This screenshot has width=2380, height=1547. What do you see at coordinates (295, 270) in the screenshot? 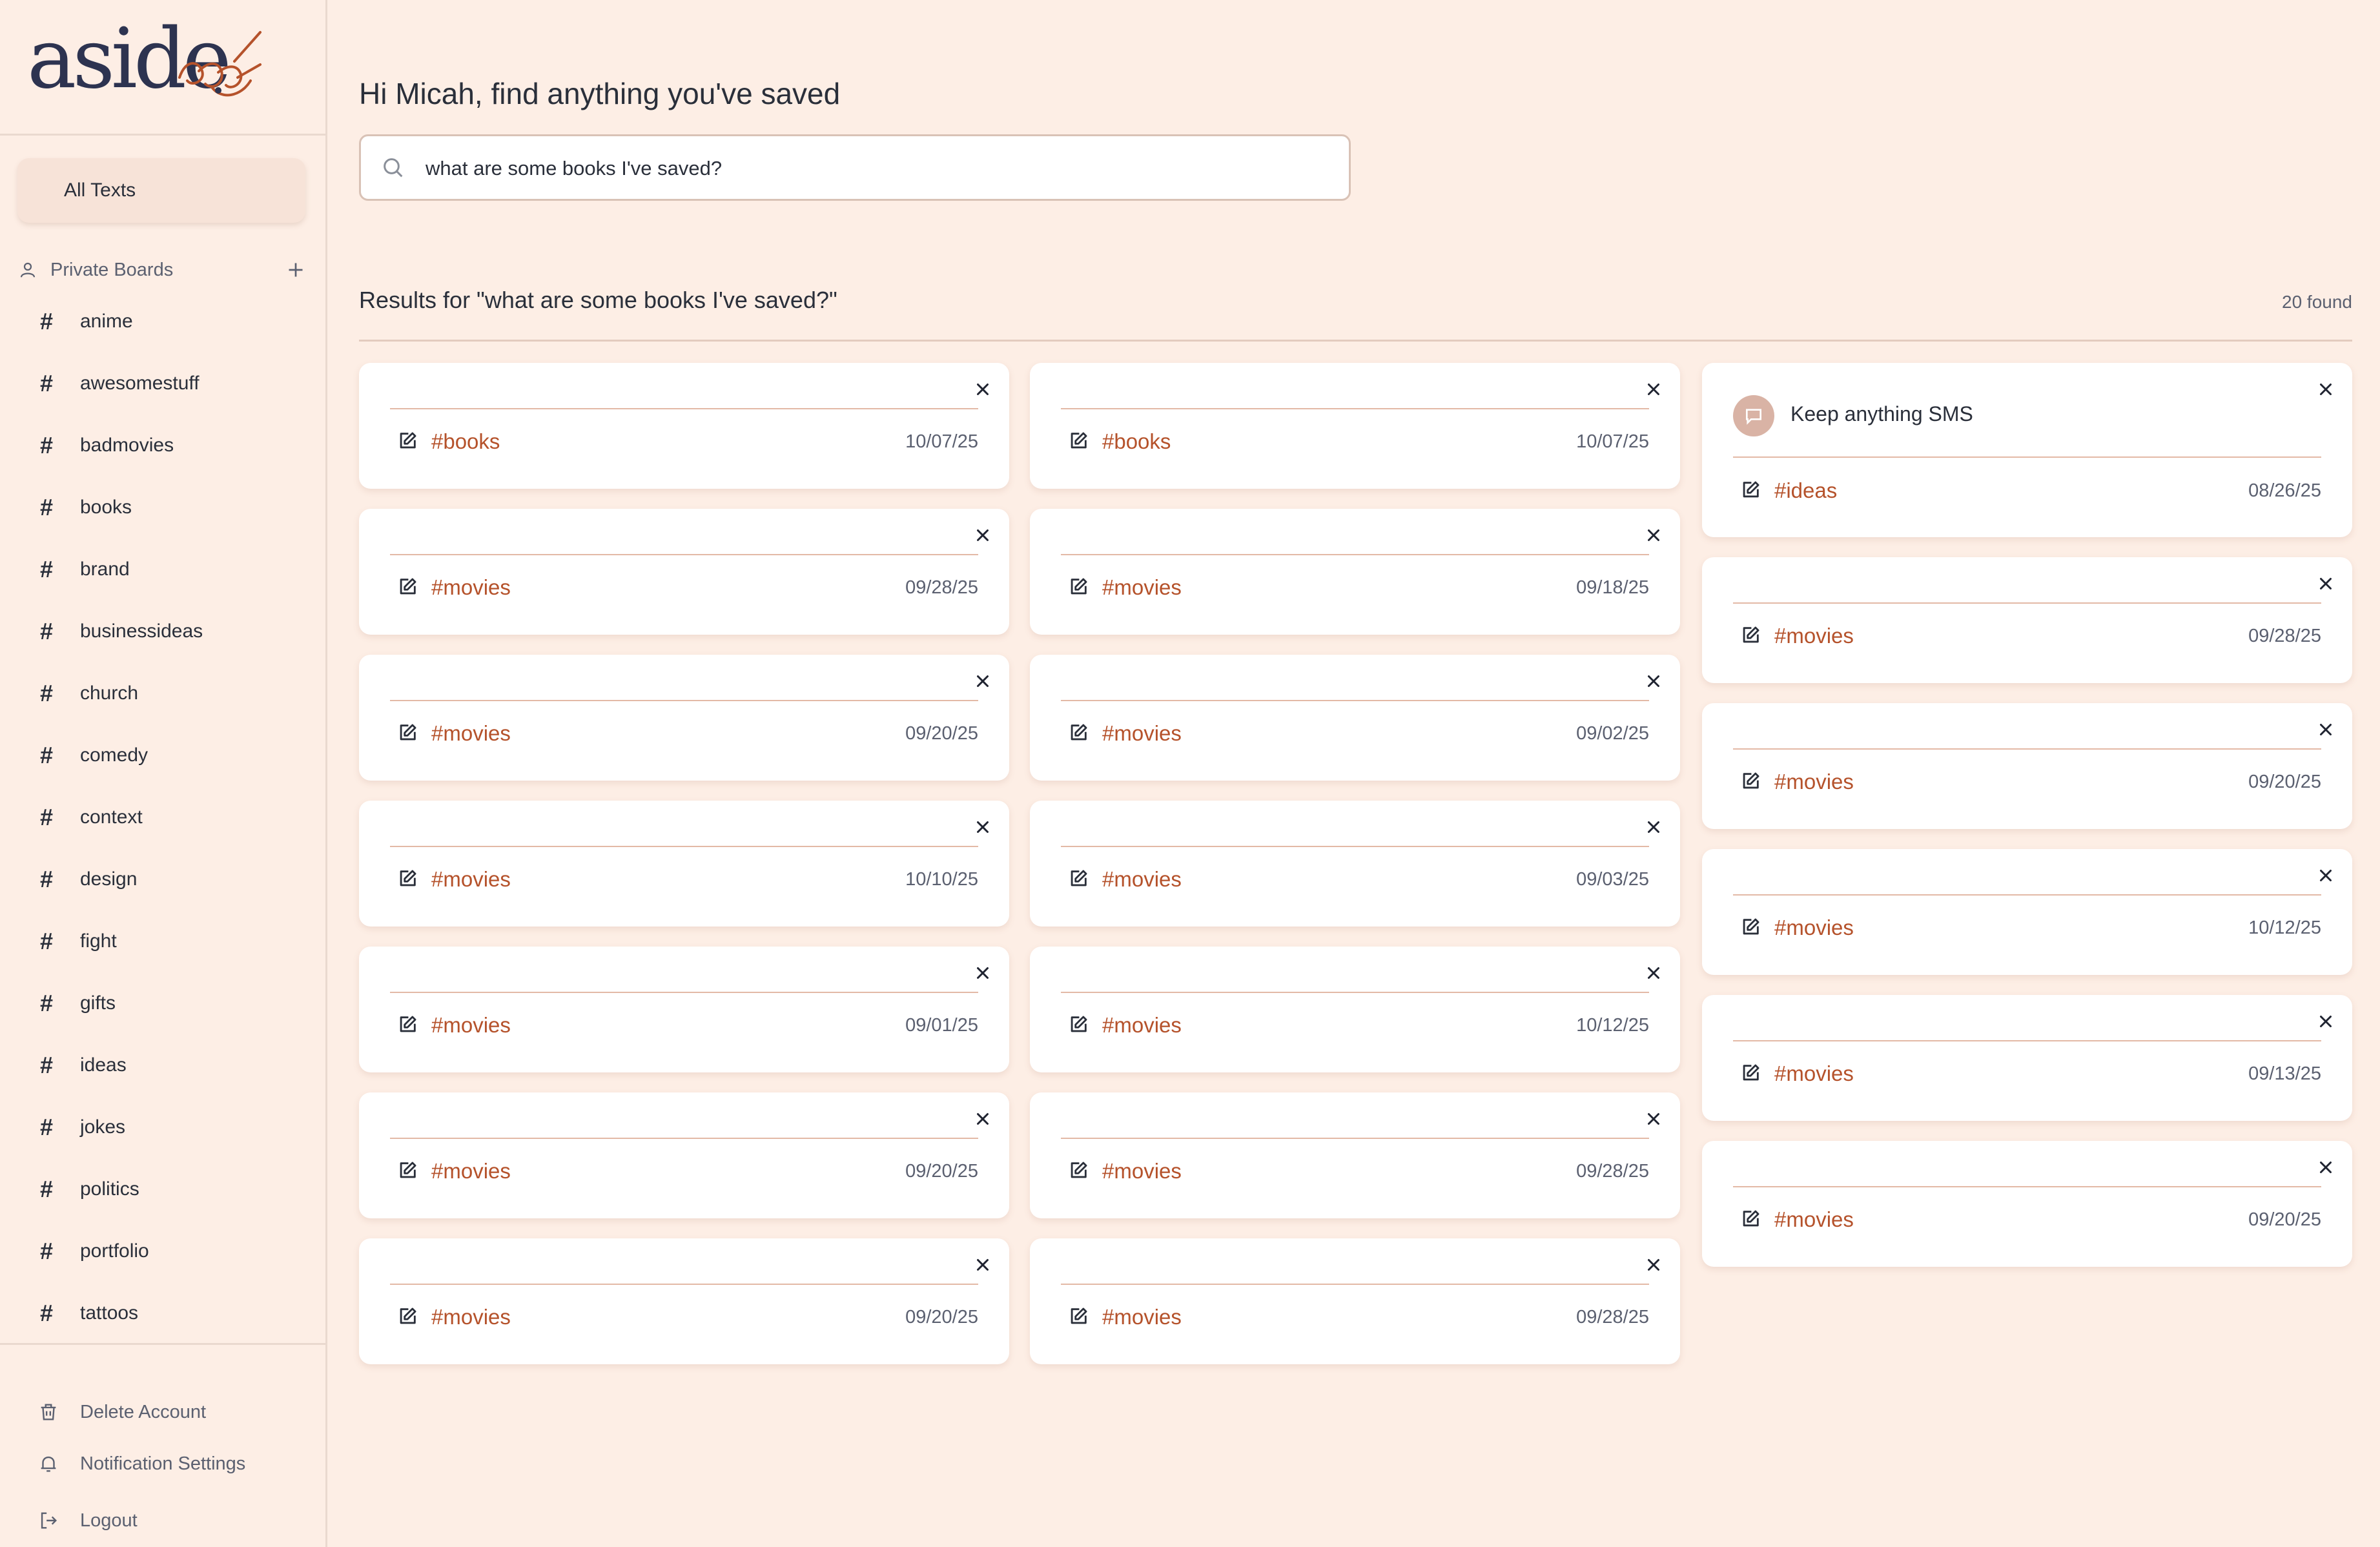
I see `add-board-icon` at bounding box center [295, 270].